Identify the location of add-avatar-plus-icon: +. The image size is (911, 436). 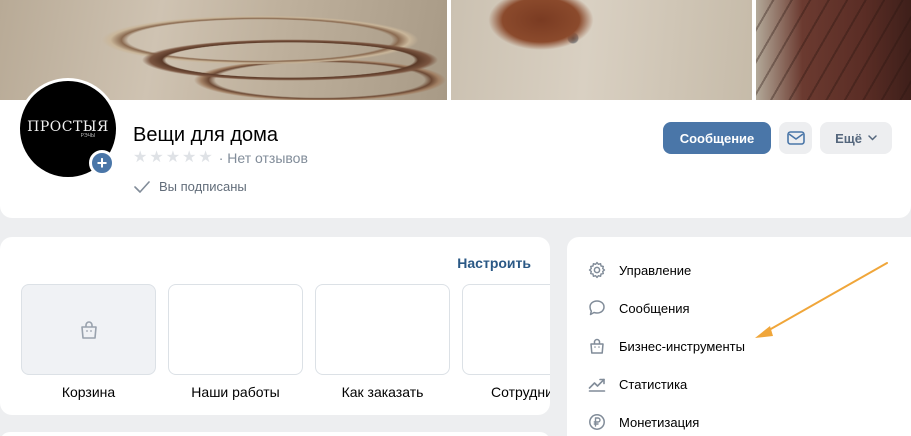
(102, 163).